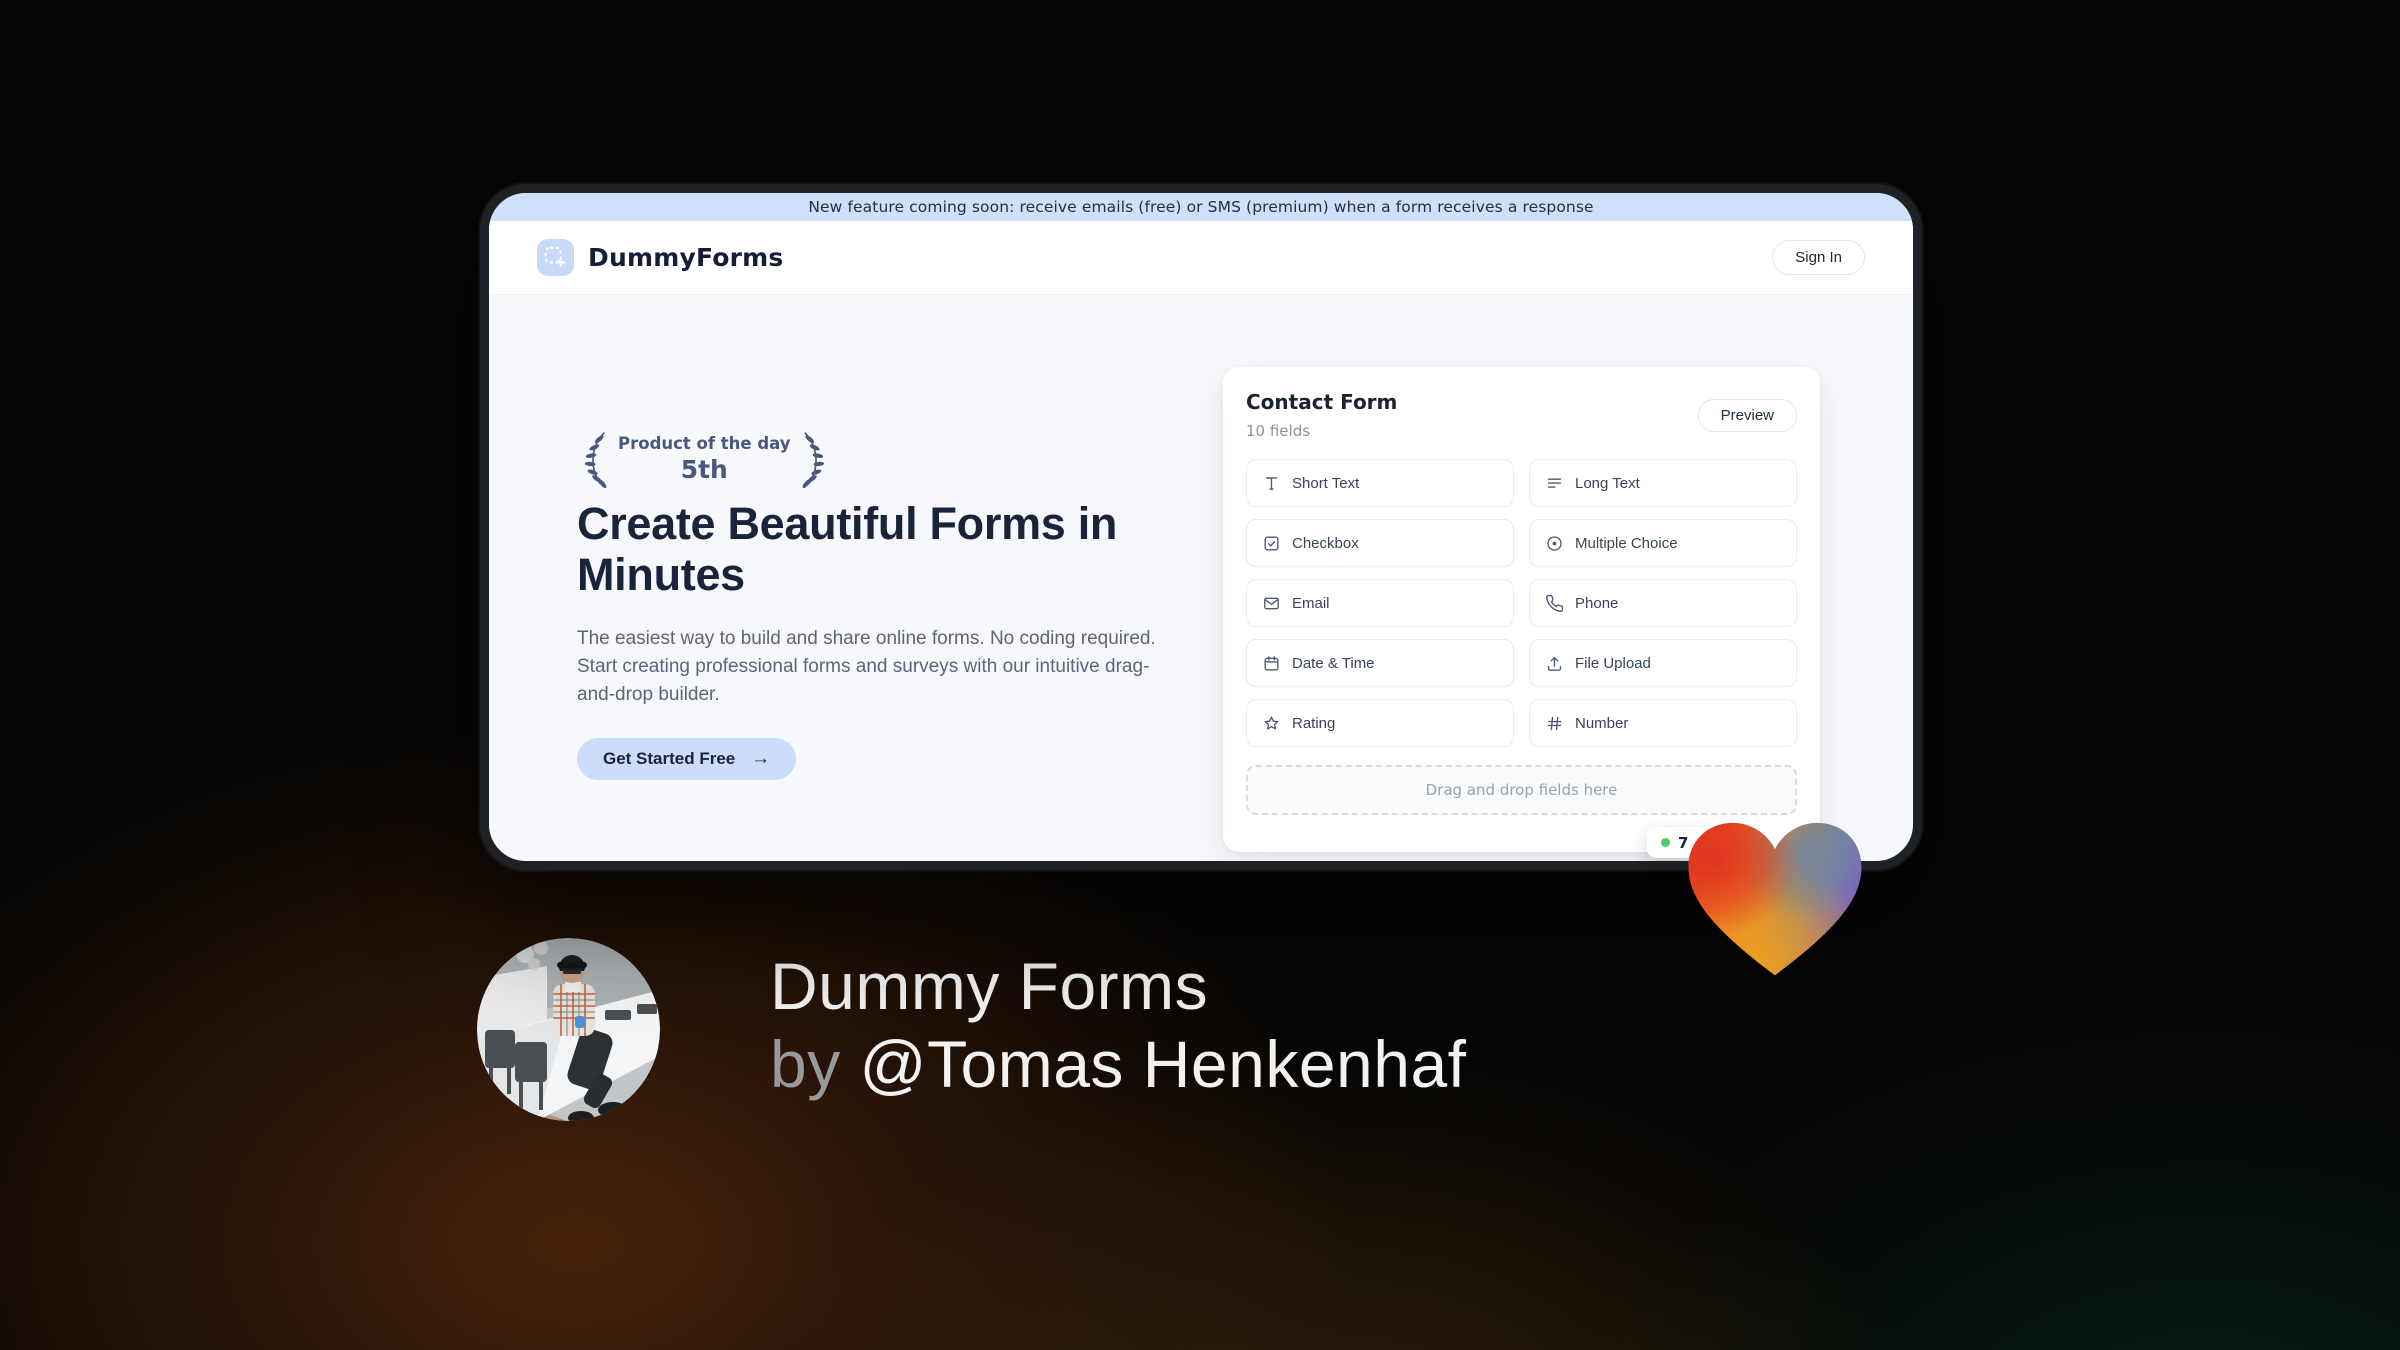  I want to click on form-field-count: 10 fields, so click(1278, 431).